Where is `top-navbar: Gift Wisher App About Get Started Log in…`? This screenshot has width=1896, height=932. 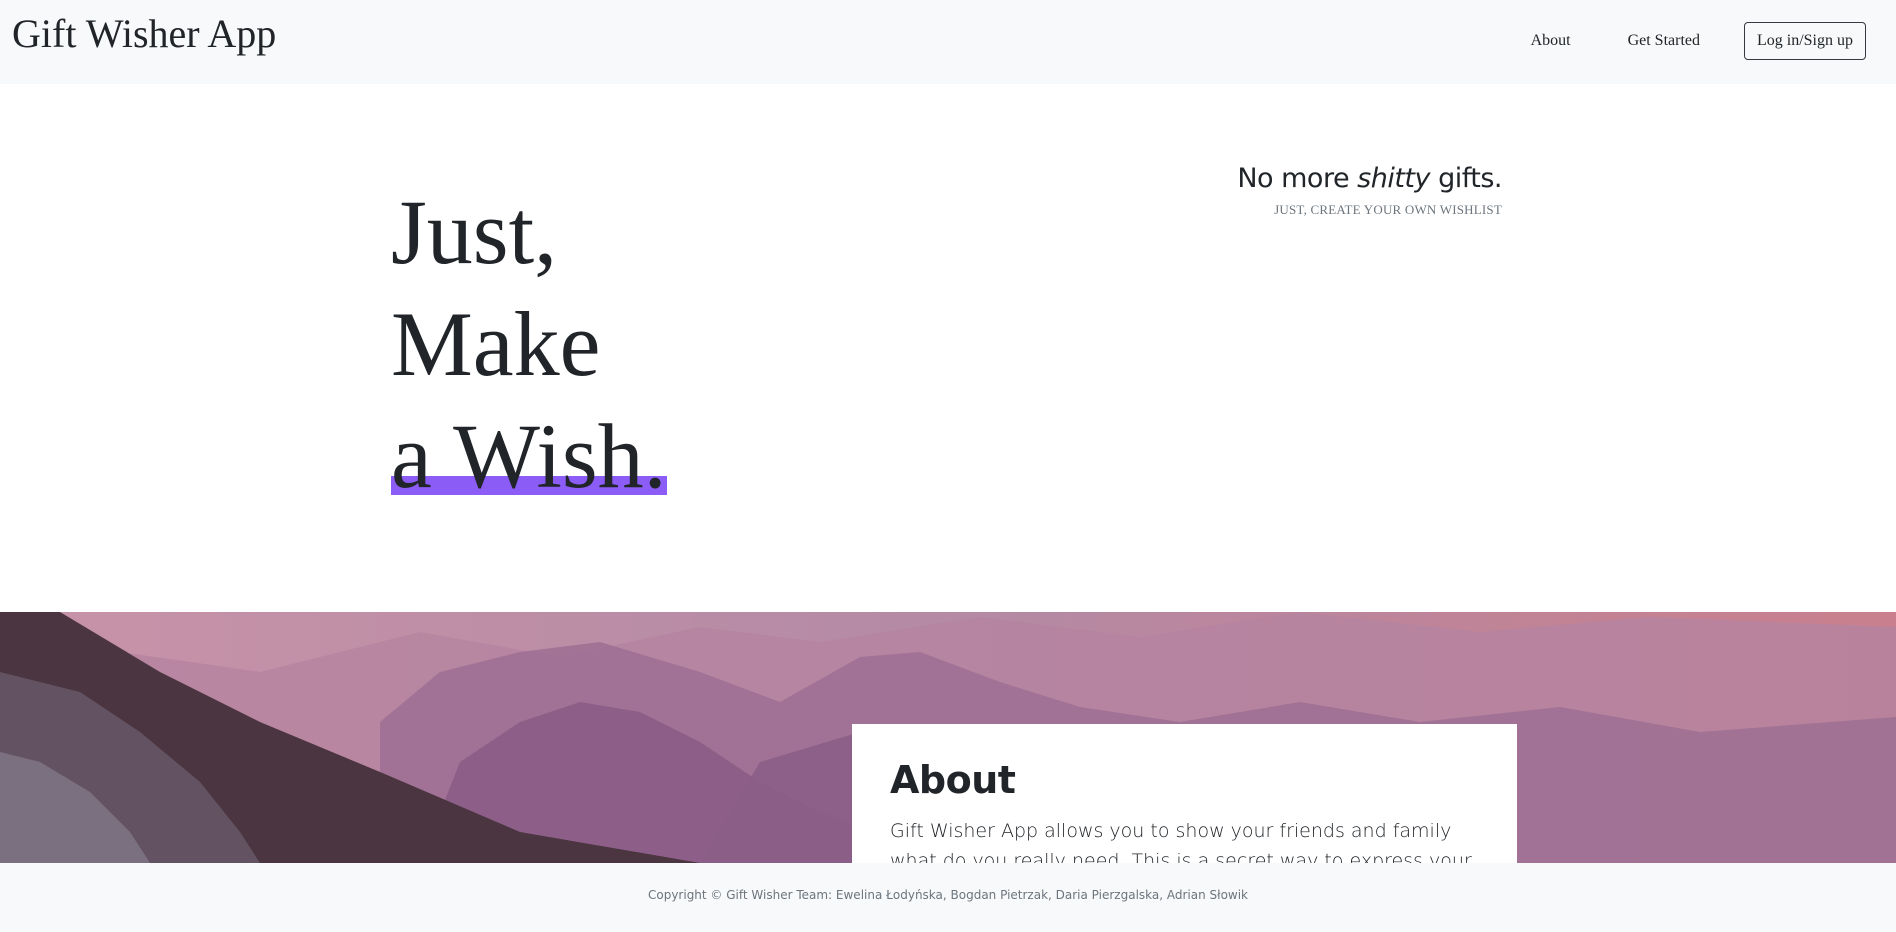
top-navbar: Gift Wisher App About Get Started Log in… is located at coordinates (948, 42).